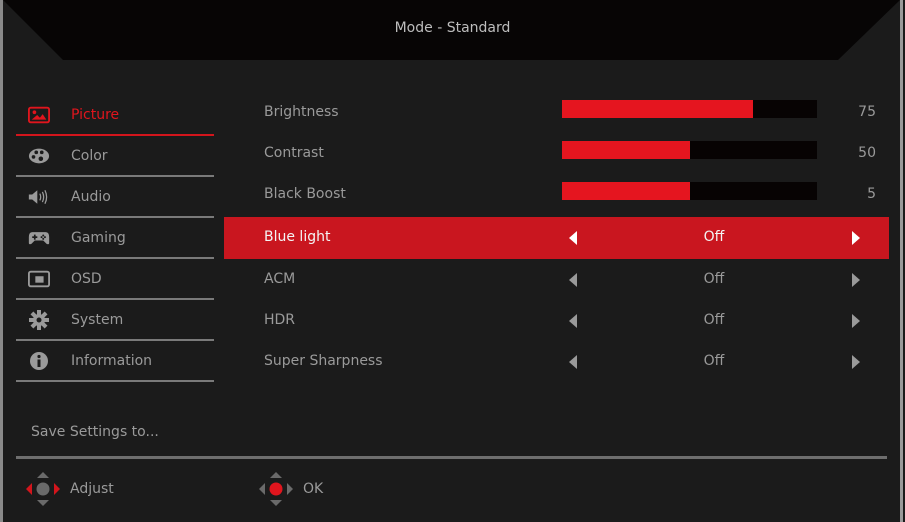  Describe the element at coordinates (451, 457) in the screenshot. I see `bottom-divider` at that location.